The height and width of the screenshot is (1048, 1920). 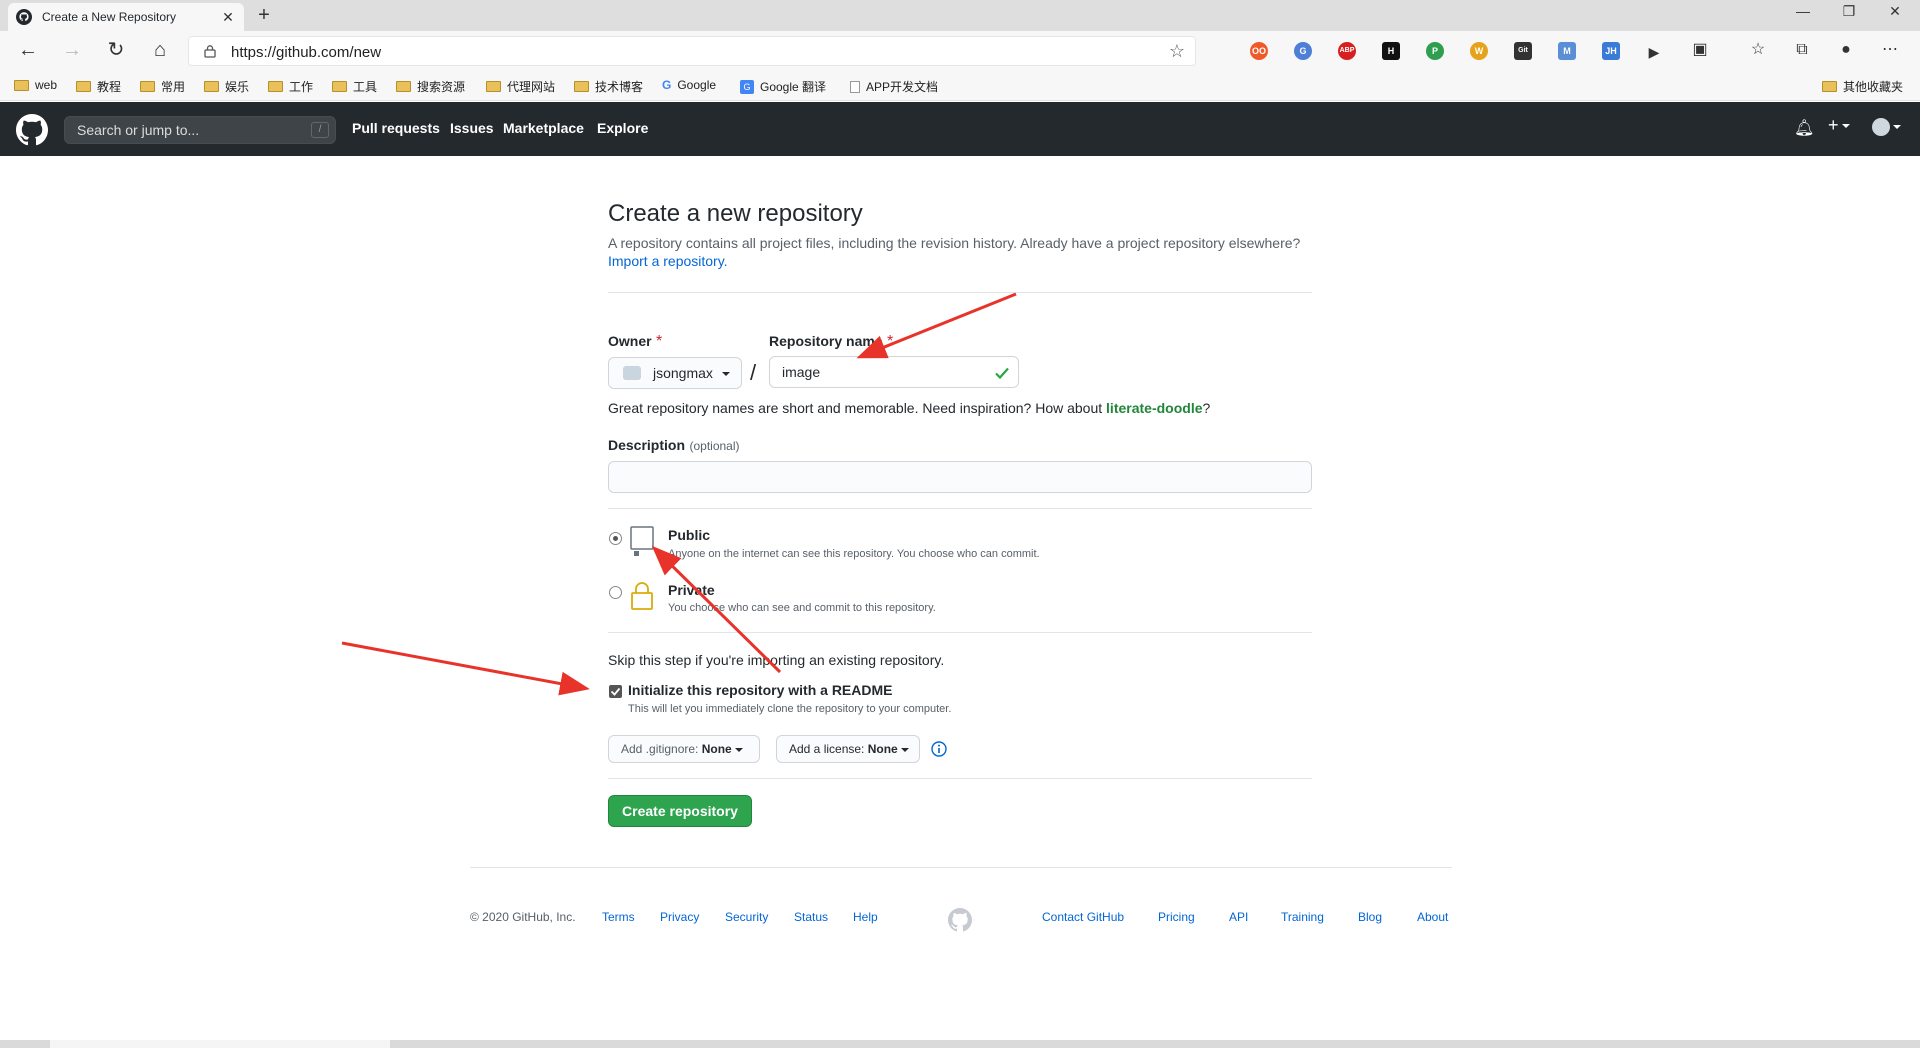 What do you see at coordinates (1432, 917) in the screenshot?
I see `footer-link-about: About` at bounding box center [1432, 917].